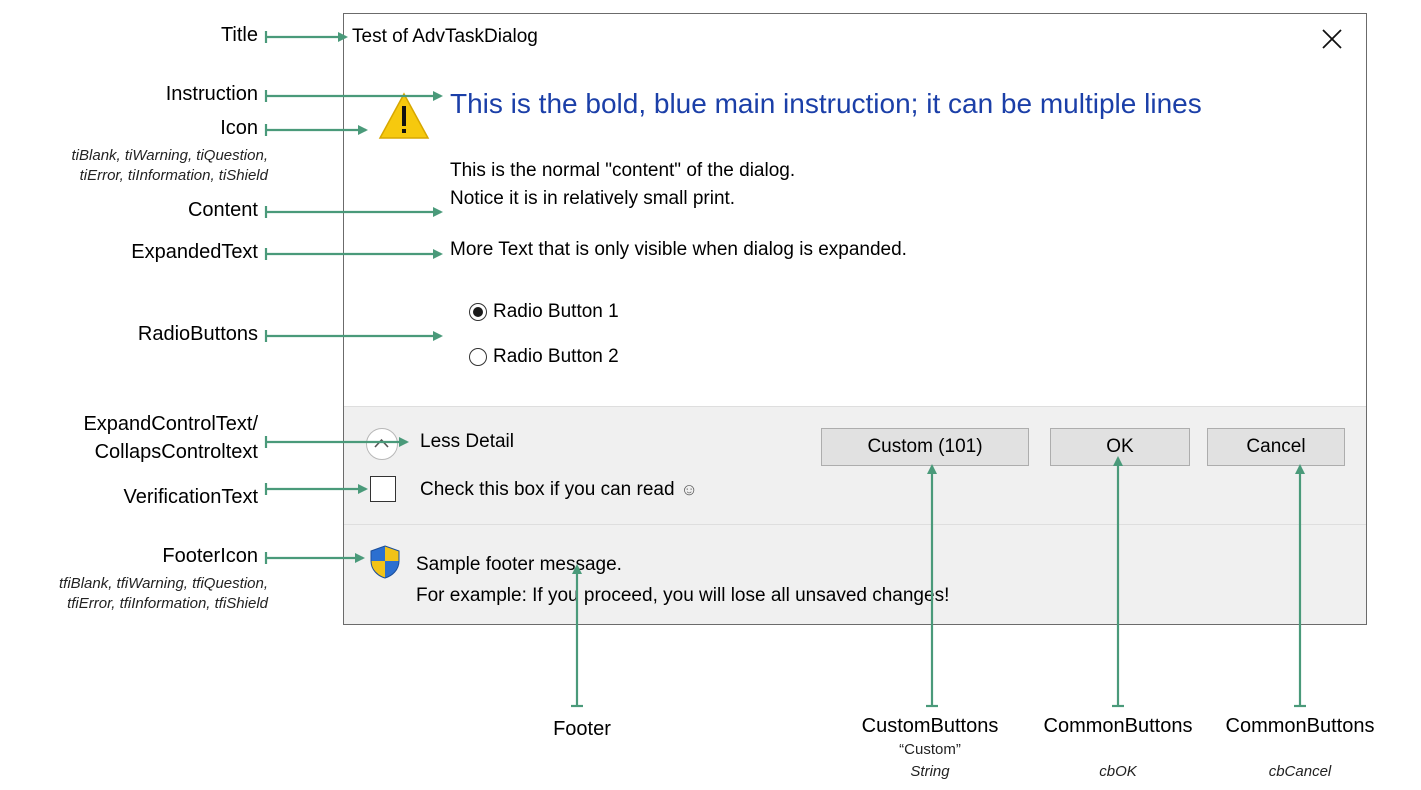 This screenshot has height=790, width=1421. Describe the element at coordinates (314, 558) in the screenshot. I see `arrow-footer-icon` at that location.